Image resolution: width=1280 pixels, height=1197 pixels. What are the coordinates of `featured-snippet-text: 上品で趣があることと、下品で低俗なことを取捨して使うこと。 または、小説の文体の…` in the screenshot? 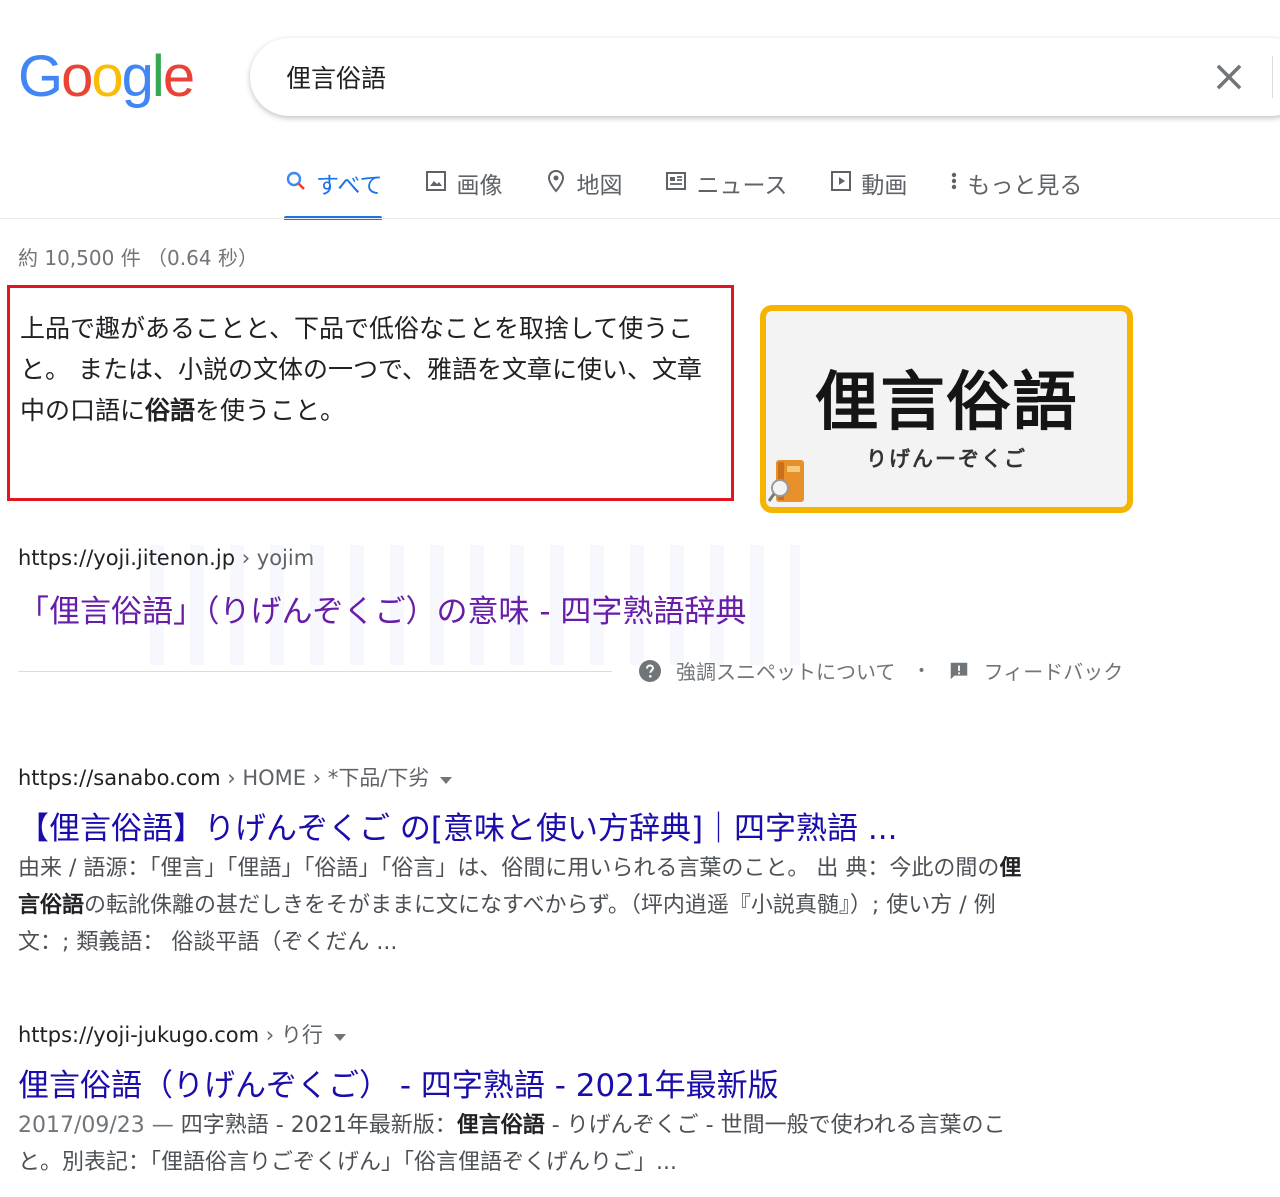 It's located at (370, 369).